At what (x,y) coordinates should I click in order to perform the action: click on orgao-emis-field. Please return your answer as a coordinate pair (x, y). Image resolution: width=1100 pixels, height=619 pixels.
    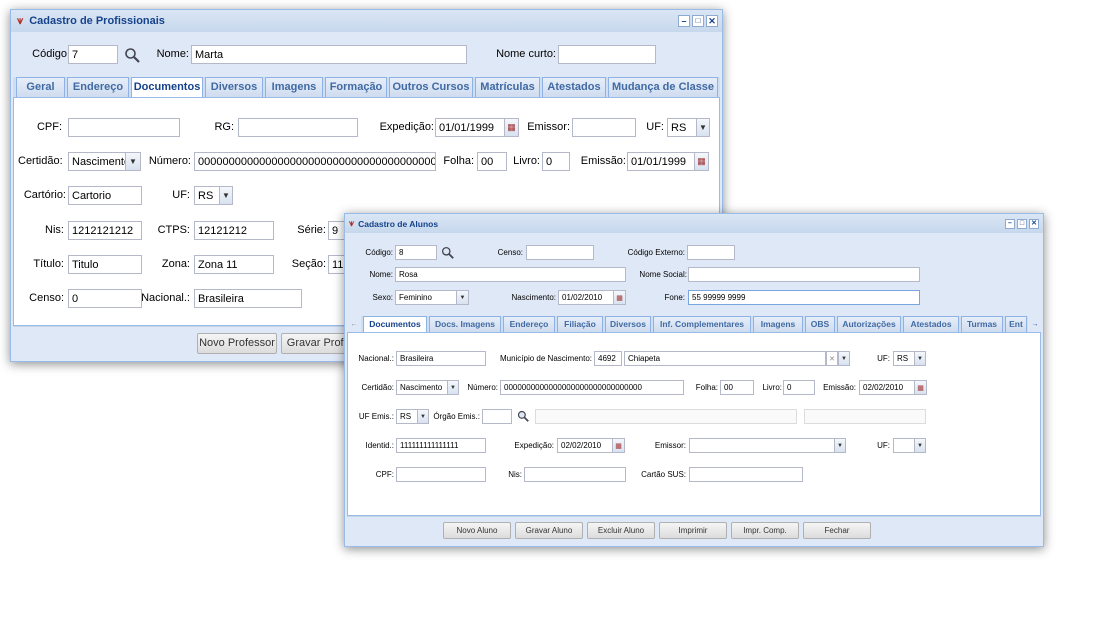
    Looking at the image, I should click on (497, 416).